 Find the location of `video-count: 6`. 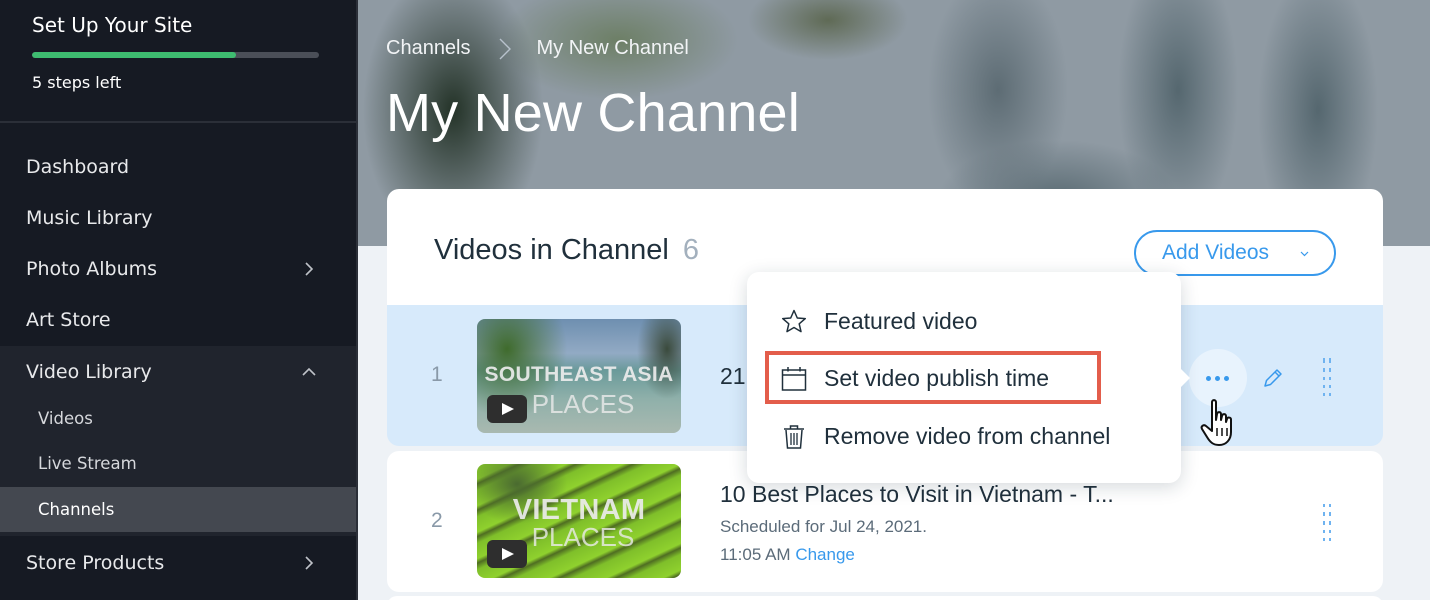

video-count: 6 is located at coordinates (691, 250).